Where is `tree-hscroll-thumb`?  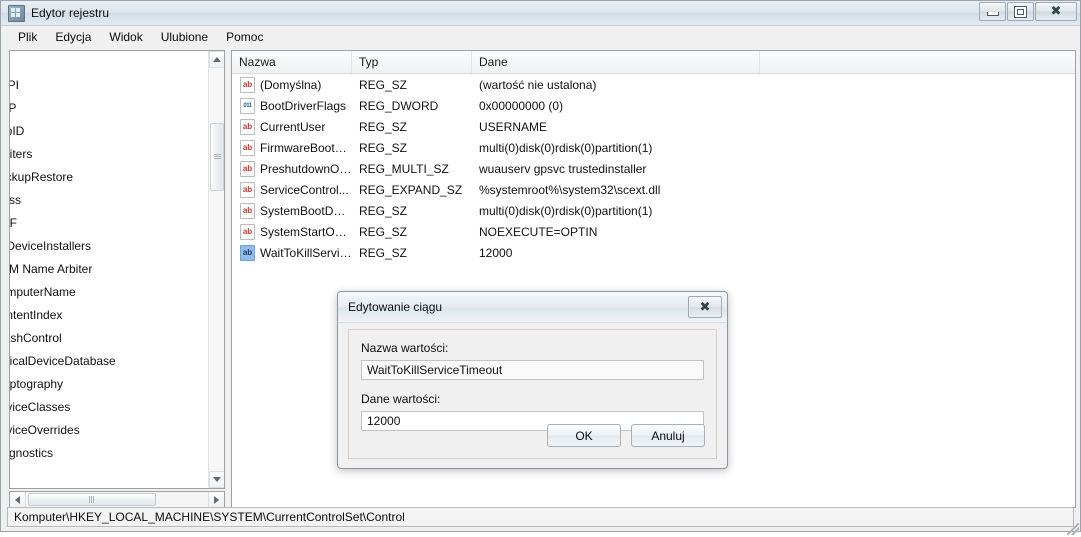
tree-hscroll-thumb is located at coordinates (92, 499).